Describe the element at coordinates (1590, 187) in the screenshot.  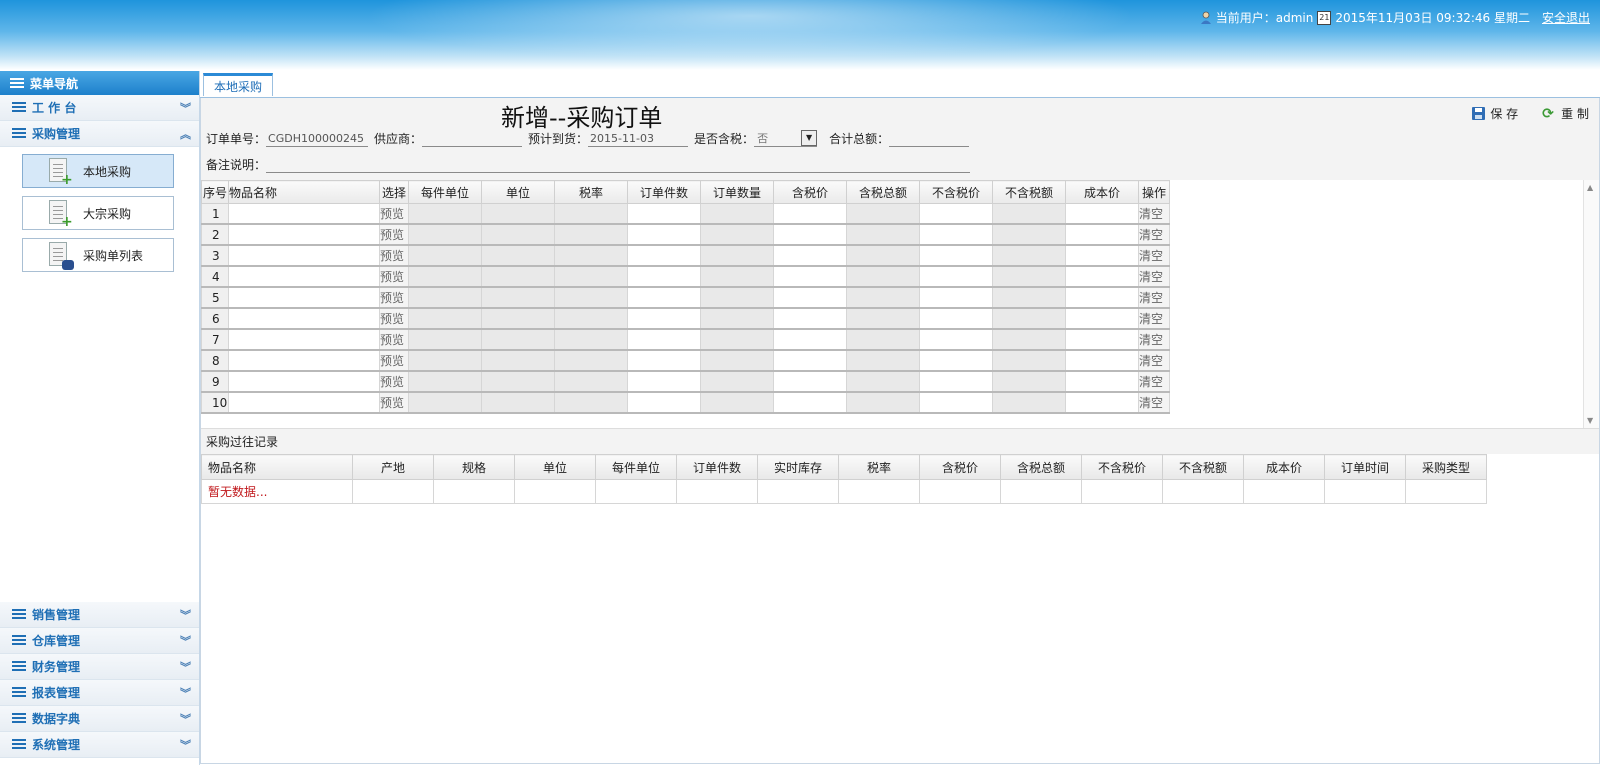
I see `scroll-up-icon: ▲` at that location.